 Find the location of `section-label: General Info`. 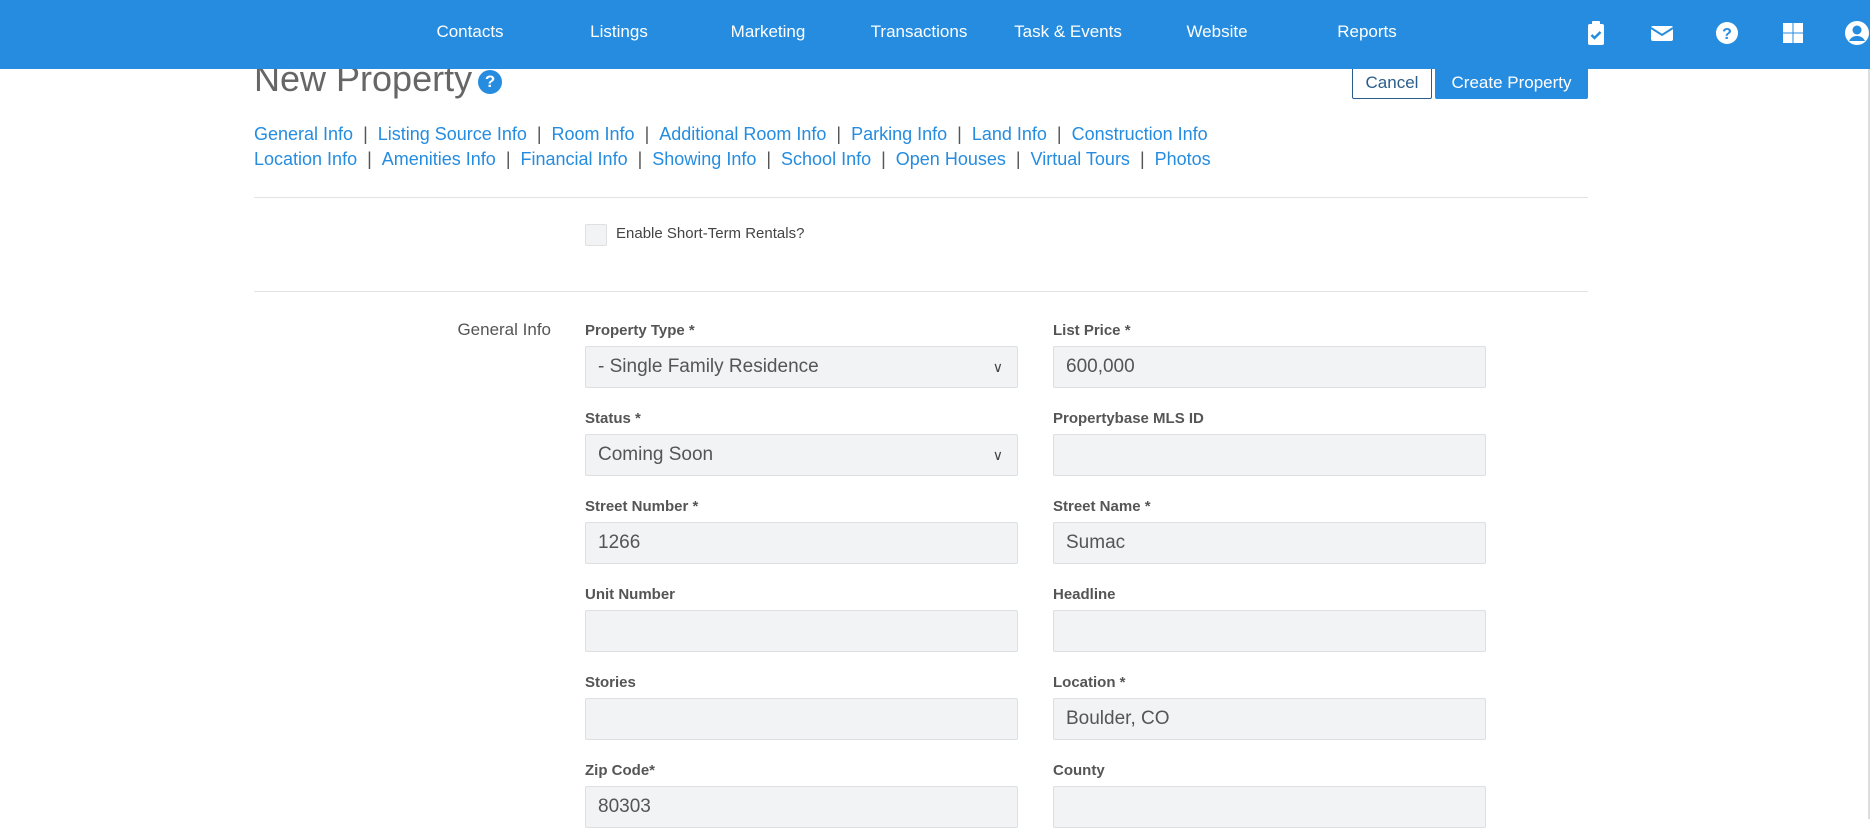

section-label: General Info is located at coordinates (504, 329).